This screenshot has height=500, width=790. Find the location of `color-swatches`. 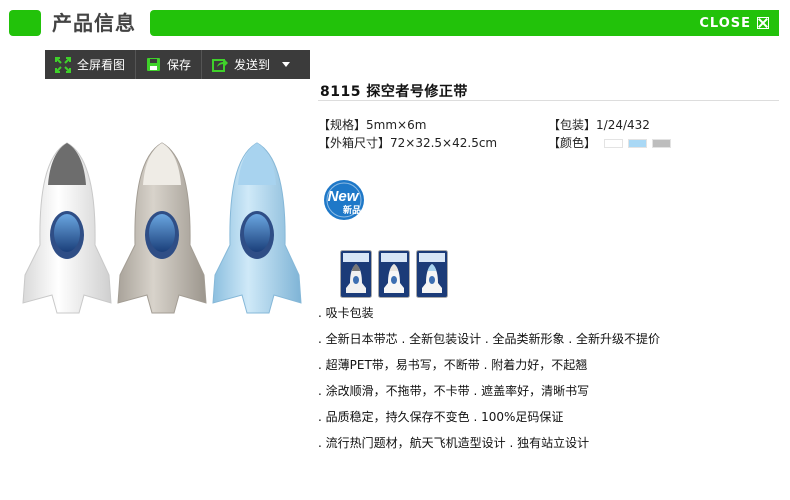

color-swatches is located at coordinates (637, 143).